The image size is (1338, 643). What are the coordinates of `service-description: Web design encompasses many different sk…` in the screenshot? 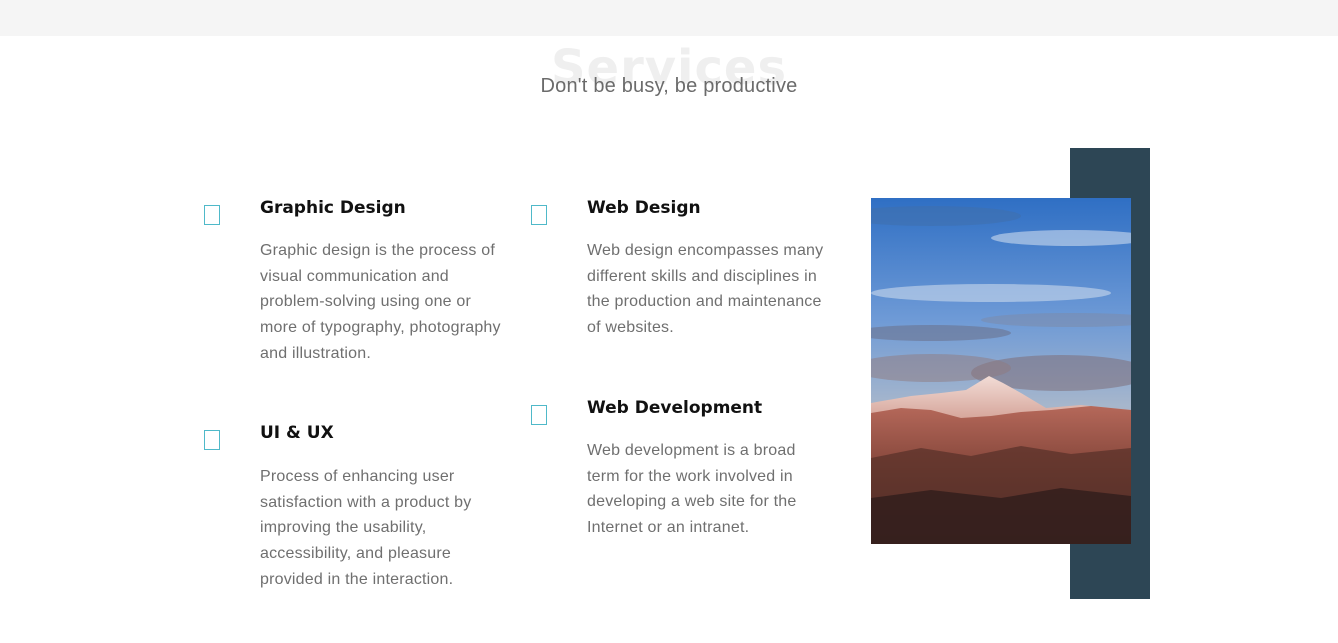 It's located at (705, 289).